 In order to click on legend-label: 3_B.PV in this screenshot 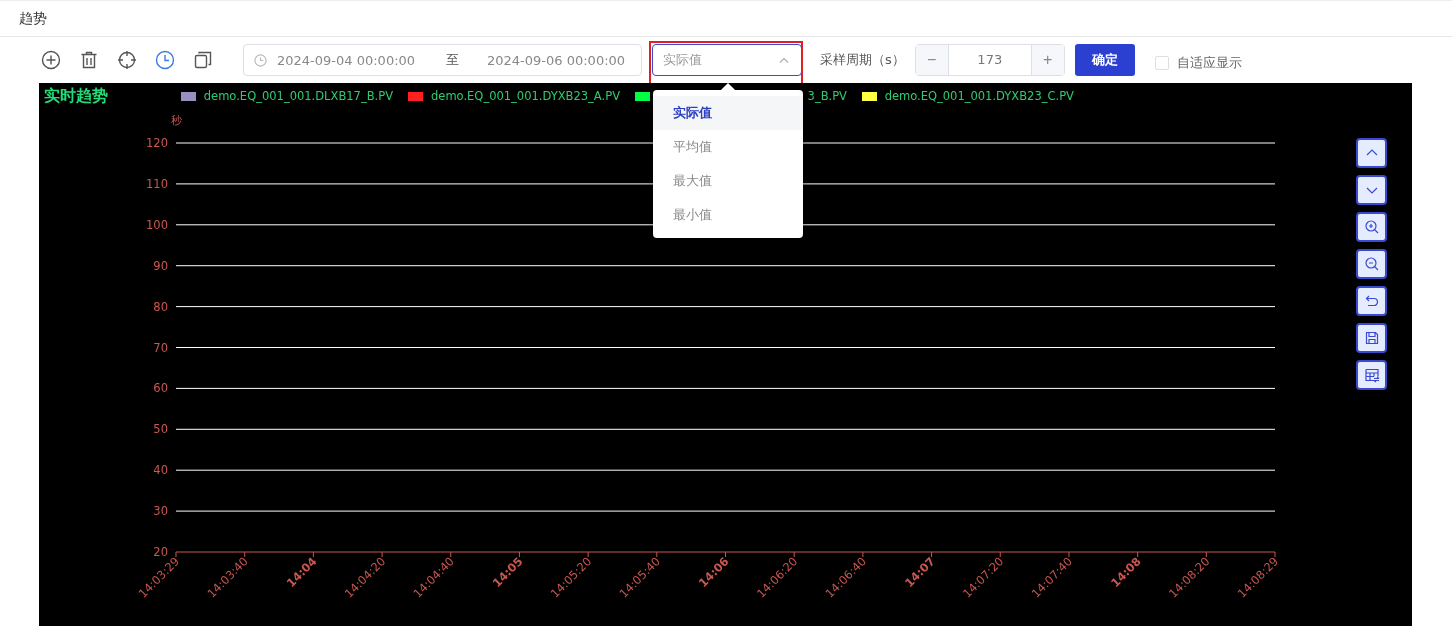, I will do `click(827, 96)`.